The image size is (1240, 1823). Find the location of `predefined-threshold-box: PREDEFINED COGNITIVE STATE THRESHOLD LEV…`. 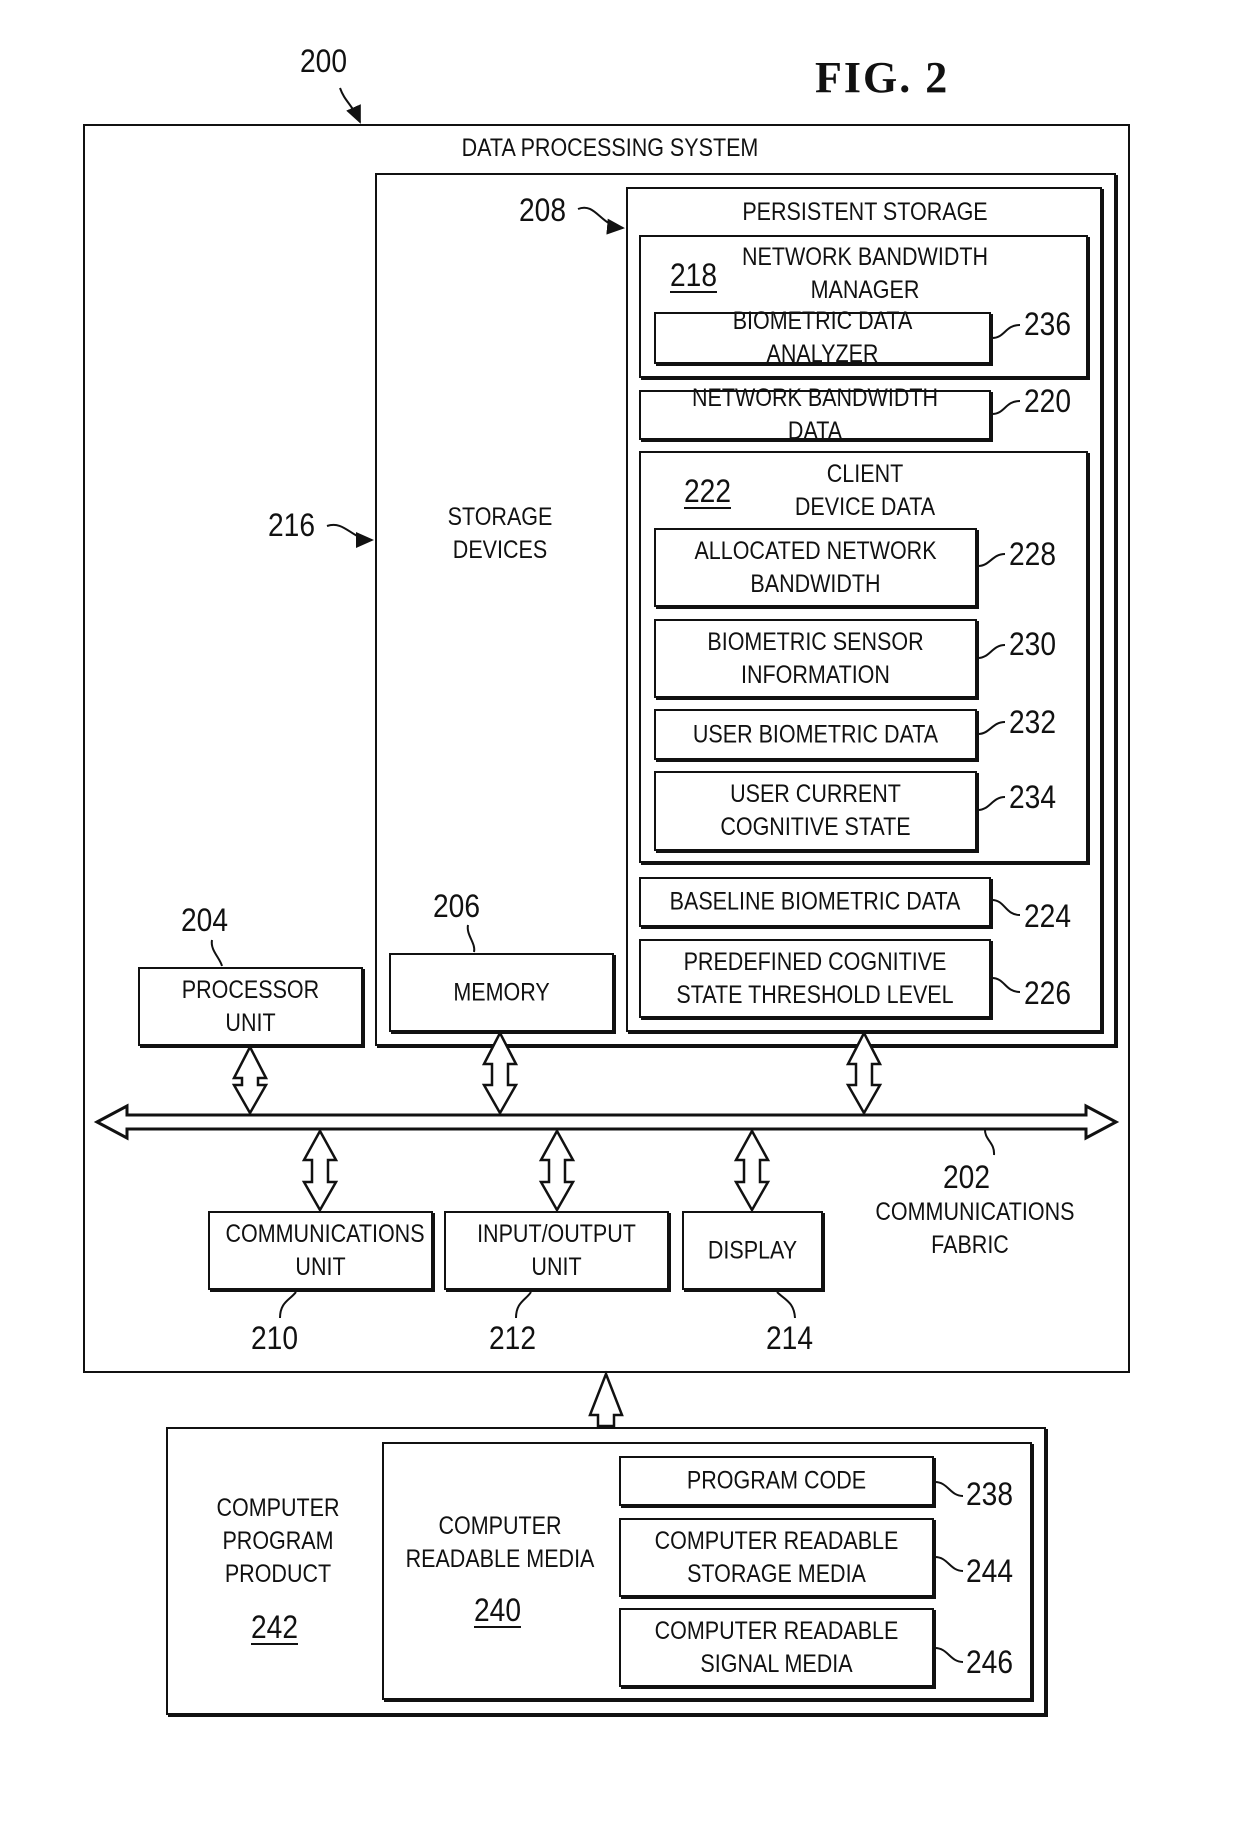

predefined-threshold-box: PREDEFINED COGNITIVE STATE THRESHOLD LEV… is located at coordinates (815, 978).